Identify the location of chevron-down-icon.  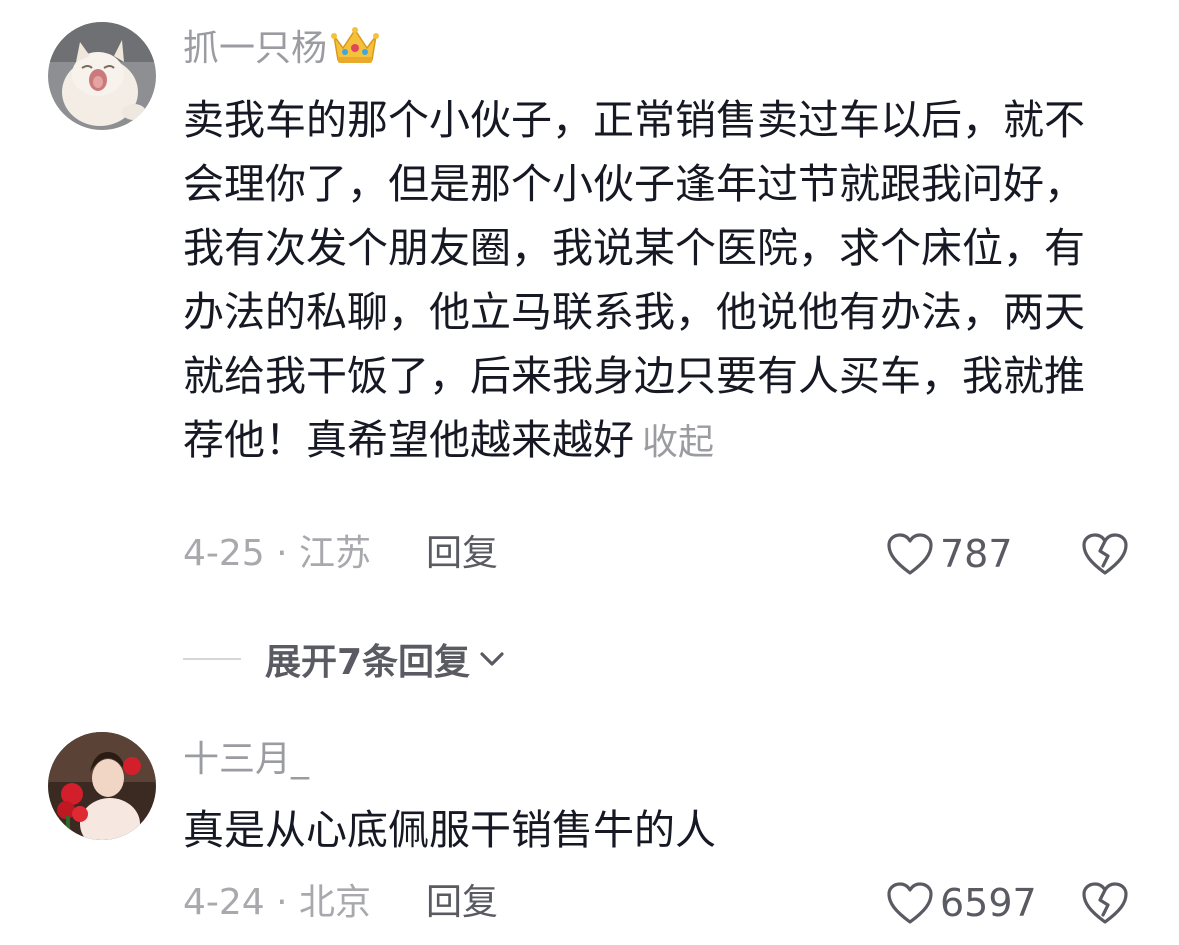
(492, 659).